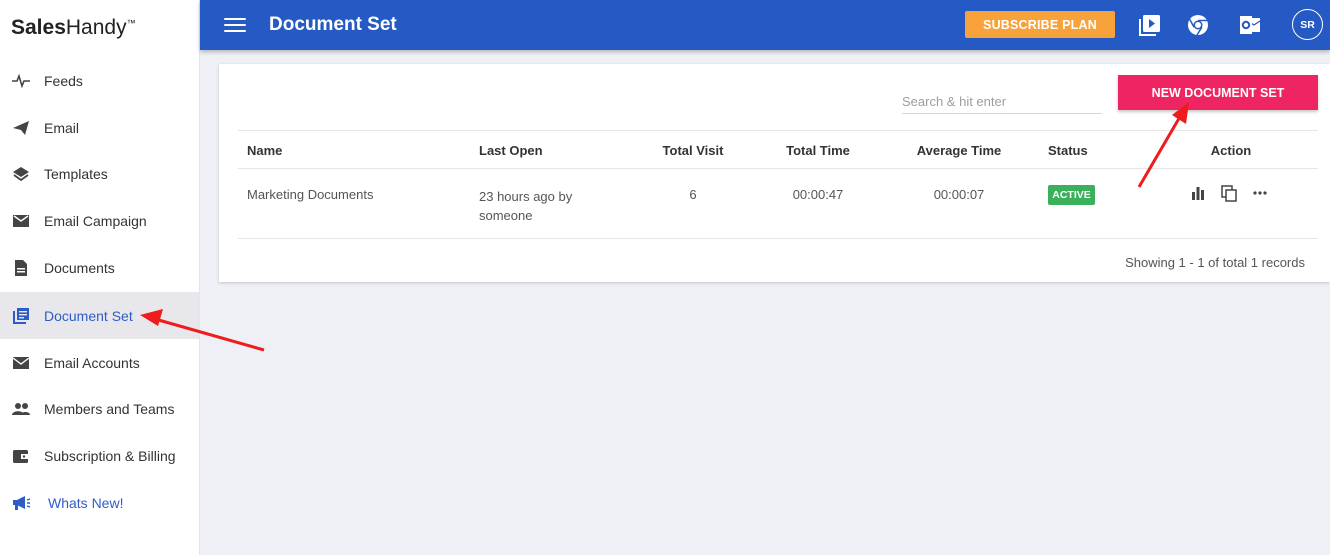 The image size is (1330, 555). I want to click on sidebar-item-label: Document Set, so click(88, 315).